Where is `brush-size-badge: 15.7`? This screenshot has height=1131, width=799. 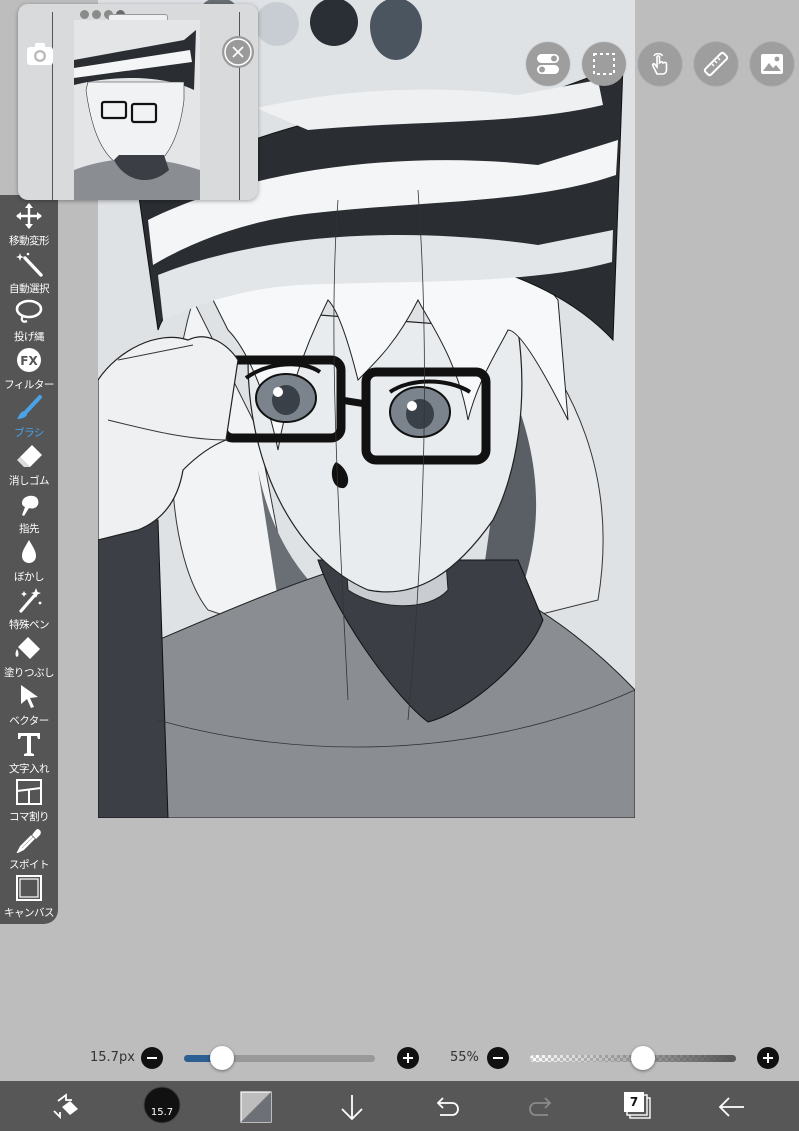
brush-size-badge: 15.7 is located at coordinates (162, 1112).